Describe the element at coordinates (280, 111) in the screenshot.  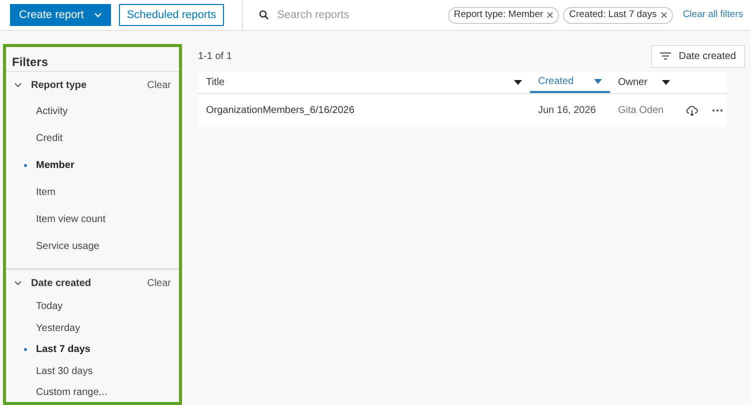
I see `table-cell-text: OrganizationMembers_6/16/2026` at that location.